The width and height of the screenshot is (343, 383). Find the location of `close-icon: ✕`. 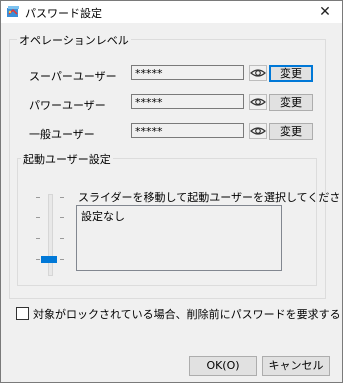

close-icon: ✕ is located at coordinates (325, 12).